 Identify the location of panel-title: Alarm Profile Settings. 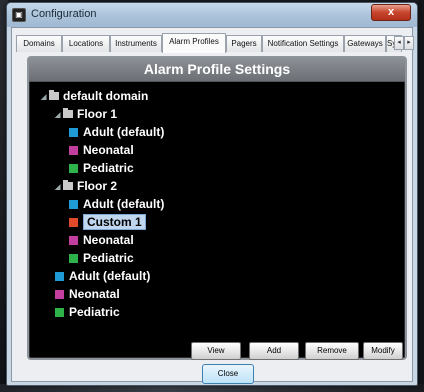
(217, 70).